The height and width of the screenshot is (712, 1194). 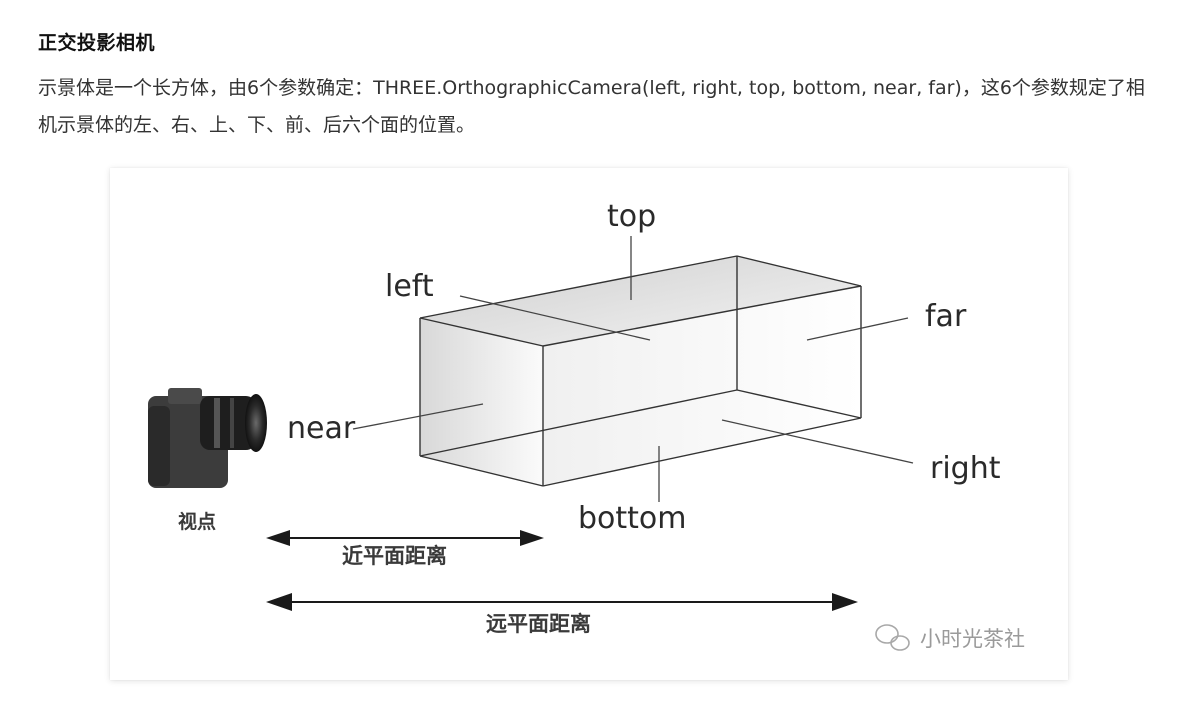 I want to click on camera-prism, so click(x=185, y=396).